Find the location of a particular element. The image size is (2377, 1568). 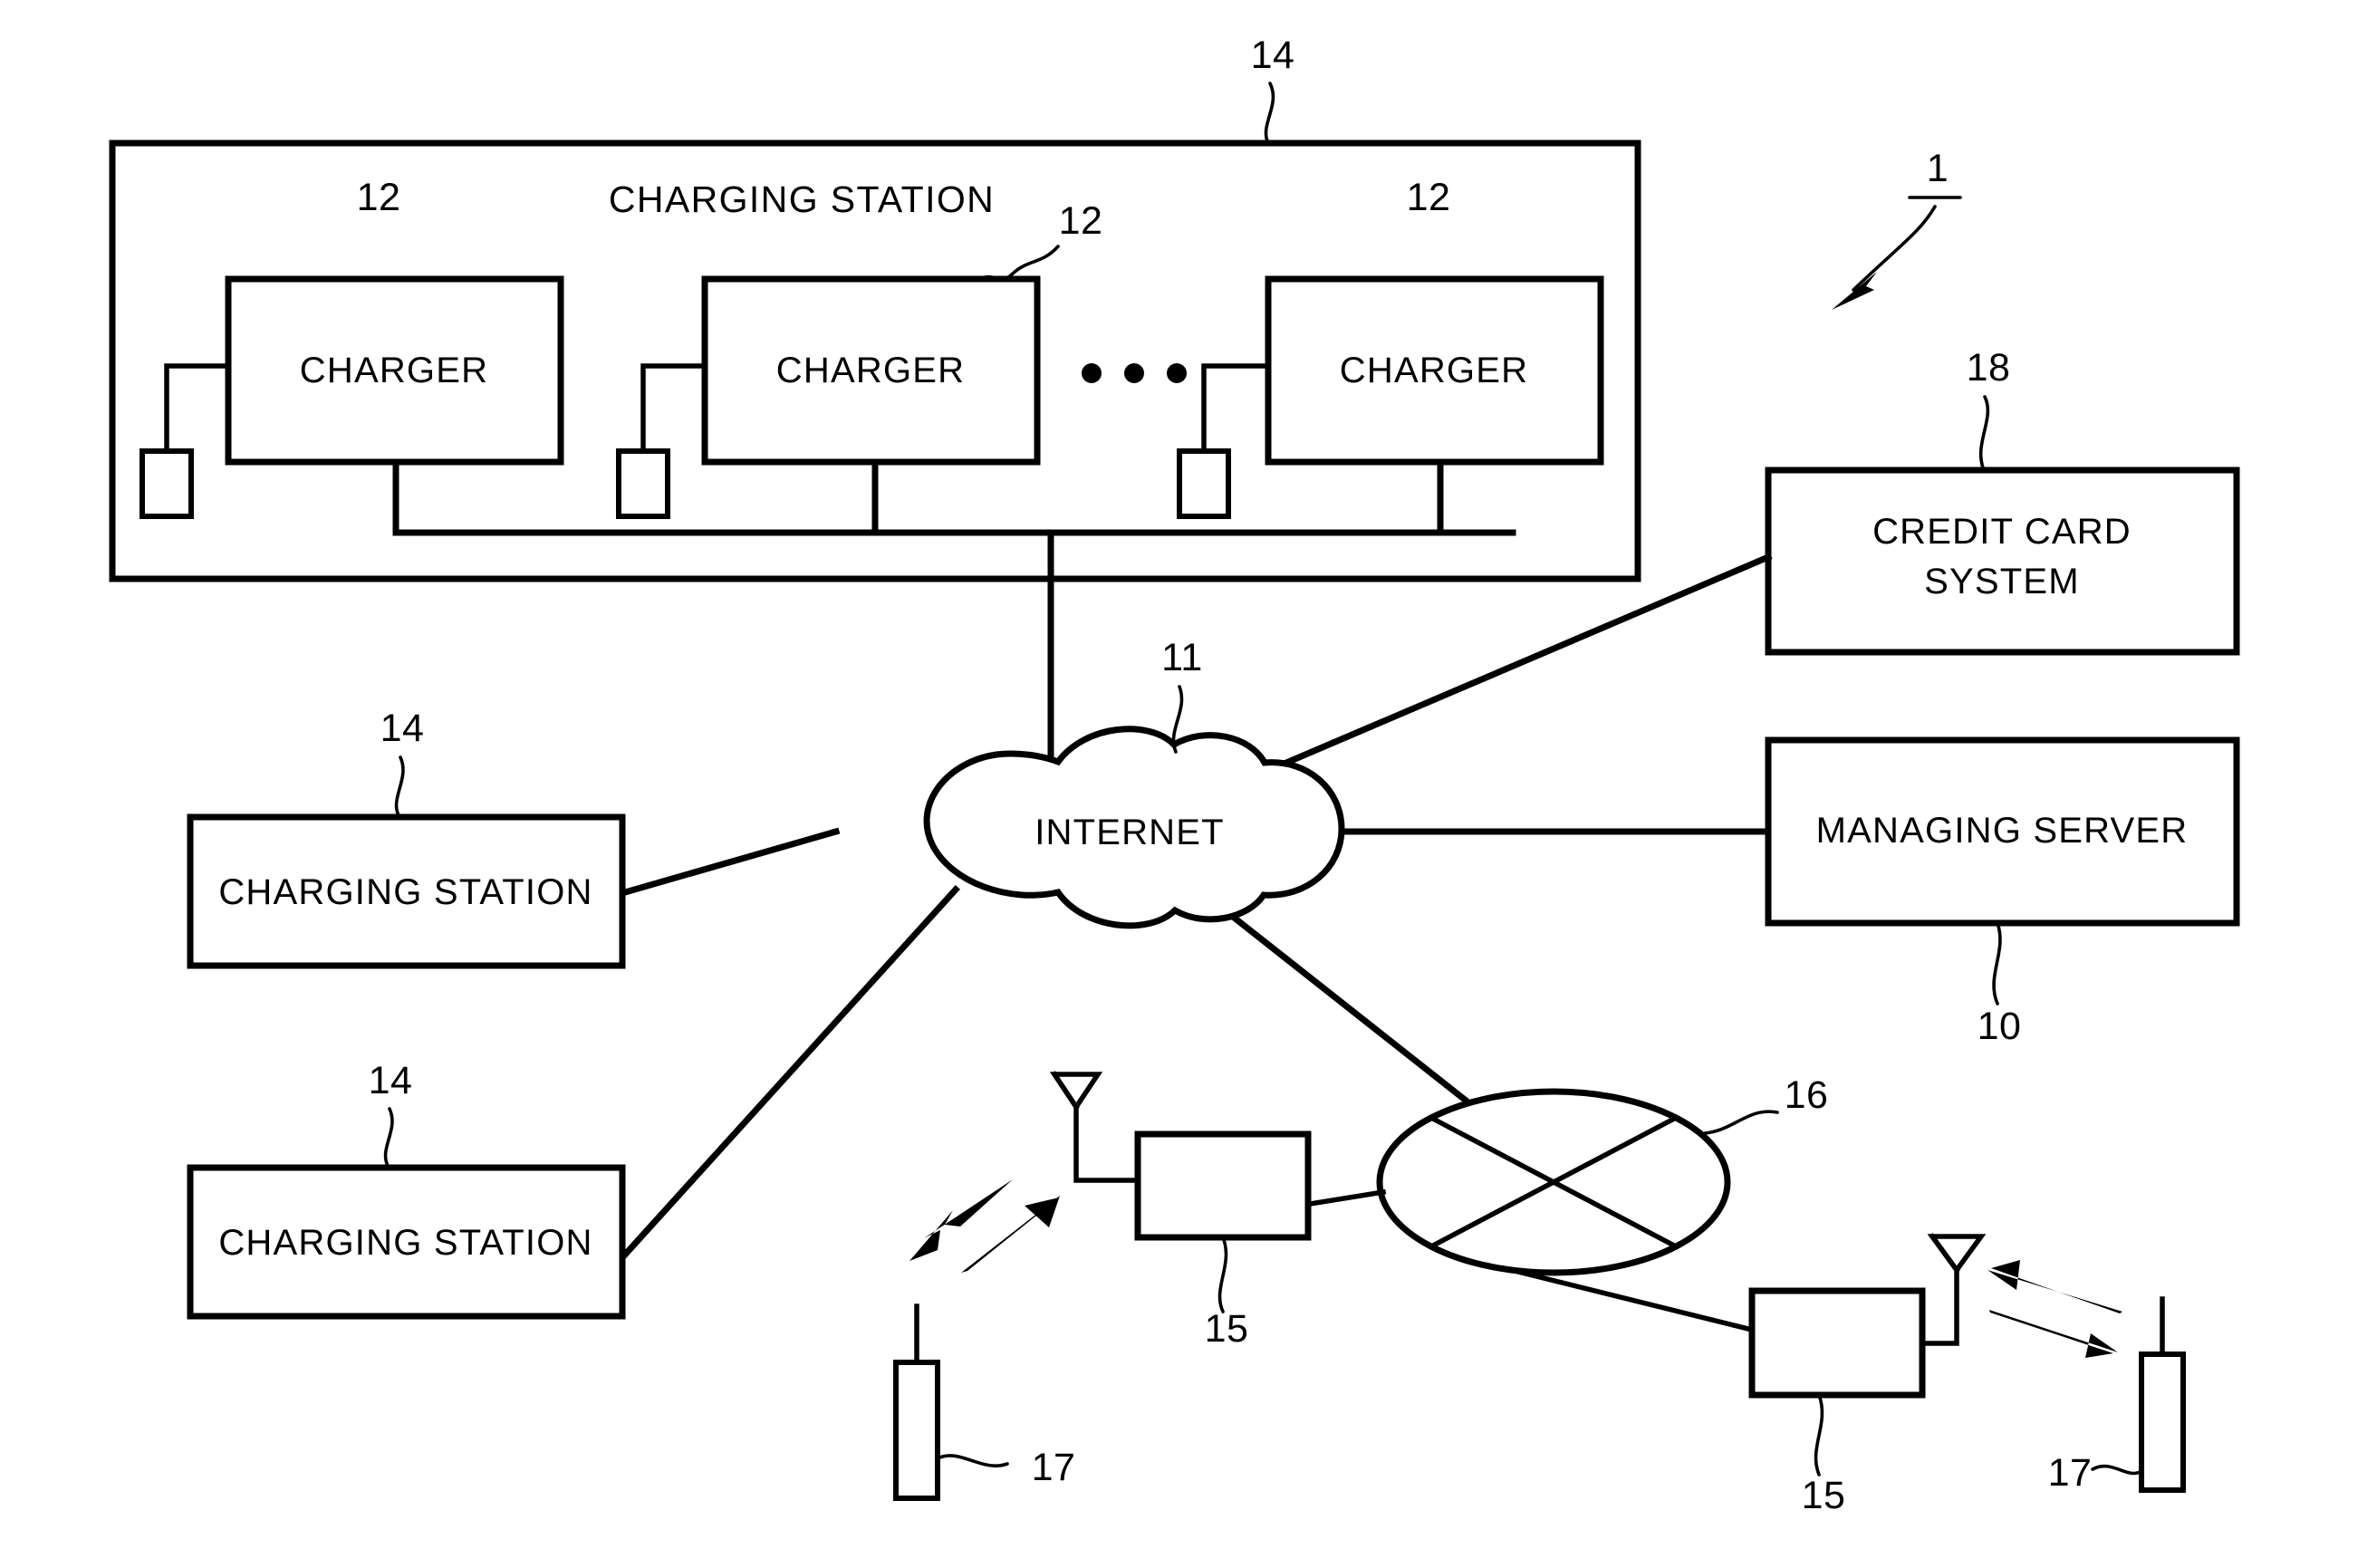

ref-label-16: 16 is located at coordinates (1807, 1095).